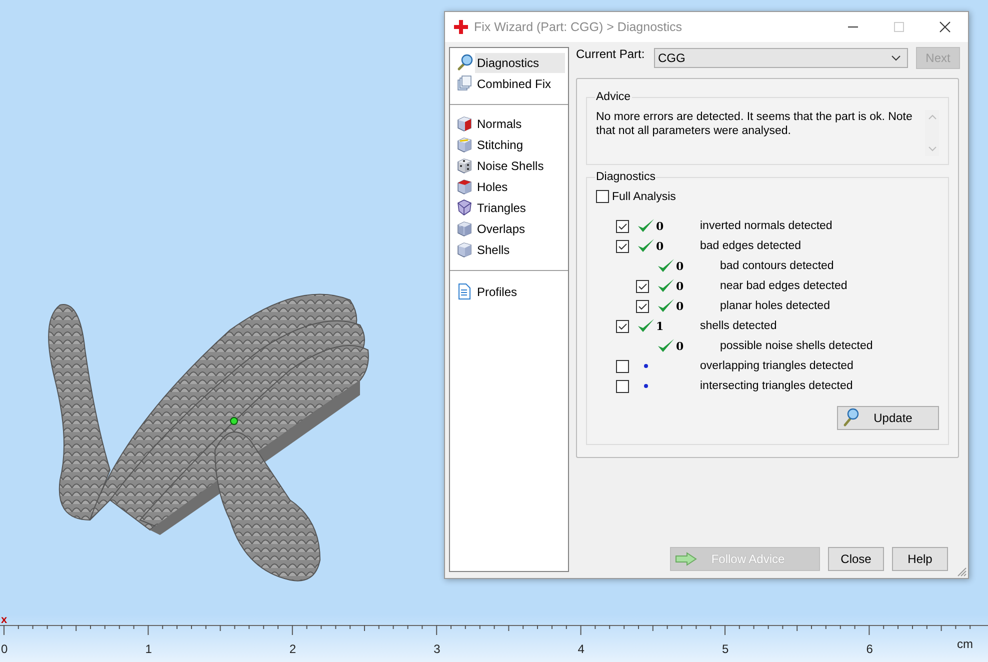 The height and width of the screenshot is (662, 988). I want to click on ruler-label: 0, so click(4, 649).